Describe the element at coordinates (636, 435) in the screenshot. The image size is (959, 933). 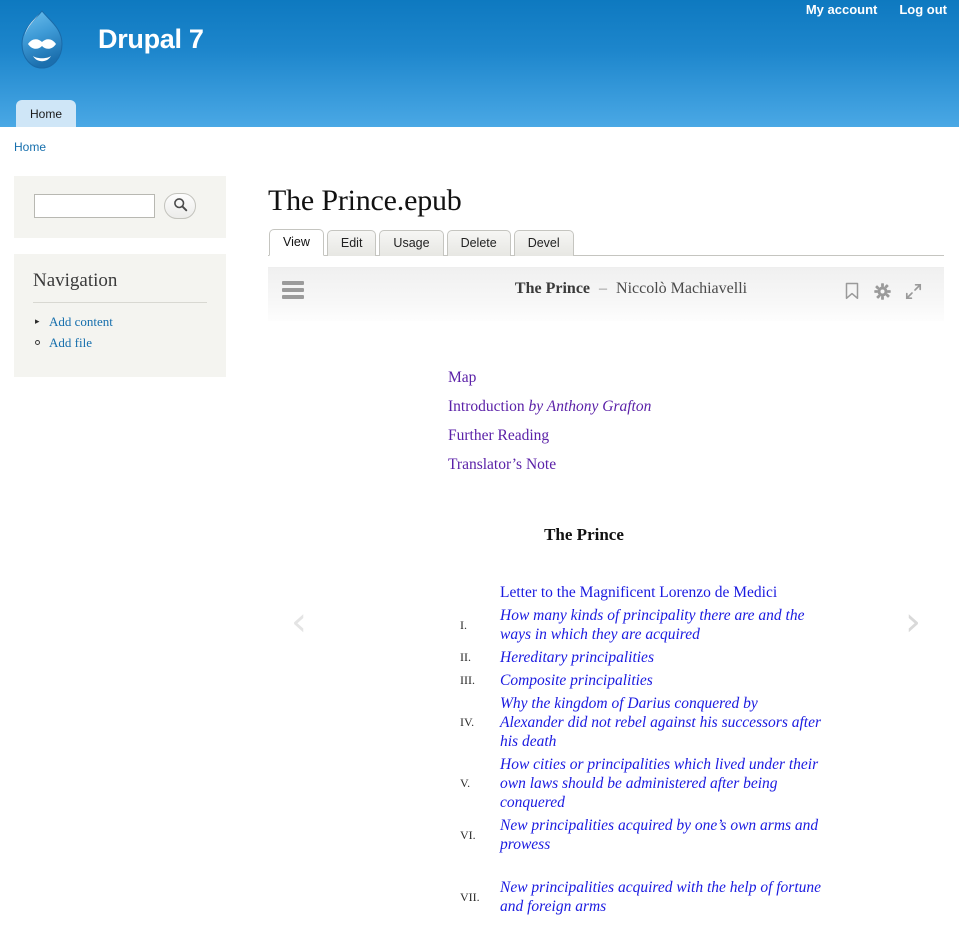
I see `front-matter-link-further-reading: Further Reading` at that location.